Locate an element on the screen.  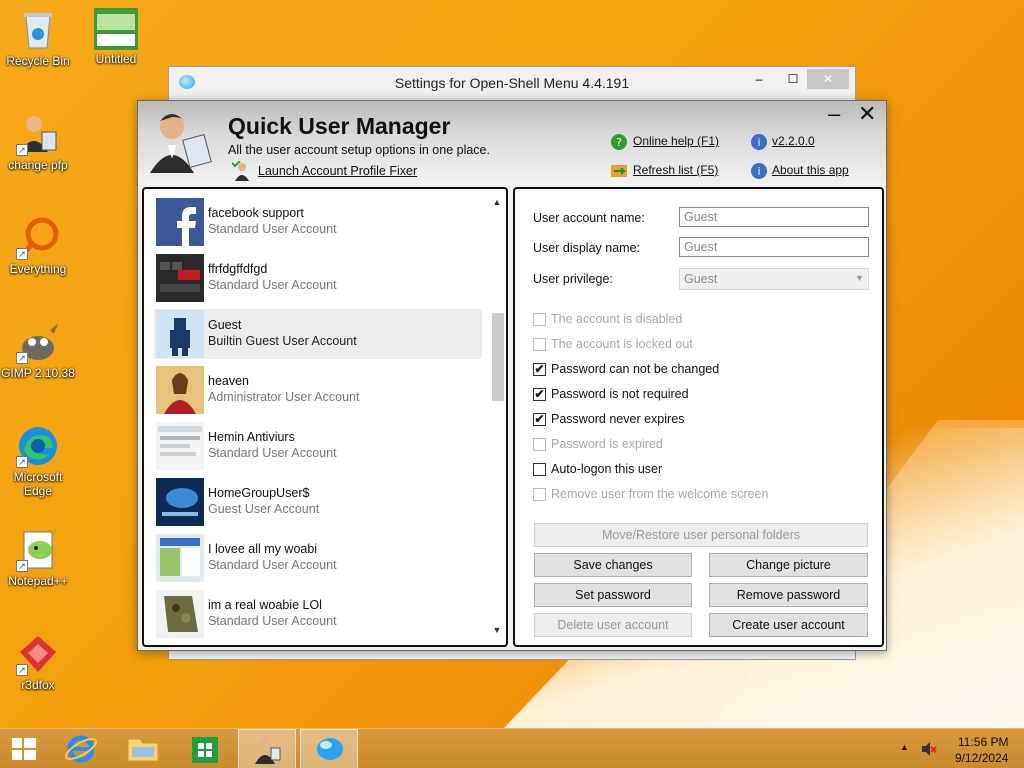
check-mark-icon: ✔ is located at coordinates (539, 394).